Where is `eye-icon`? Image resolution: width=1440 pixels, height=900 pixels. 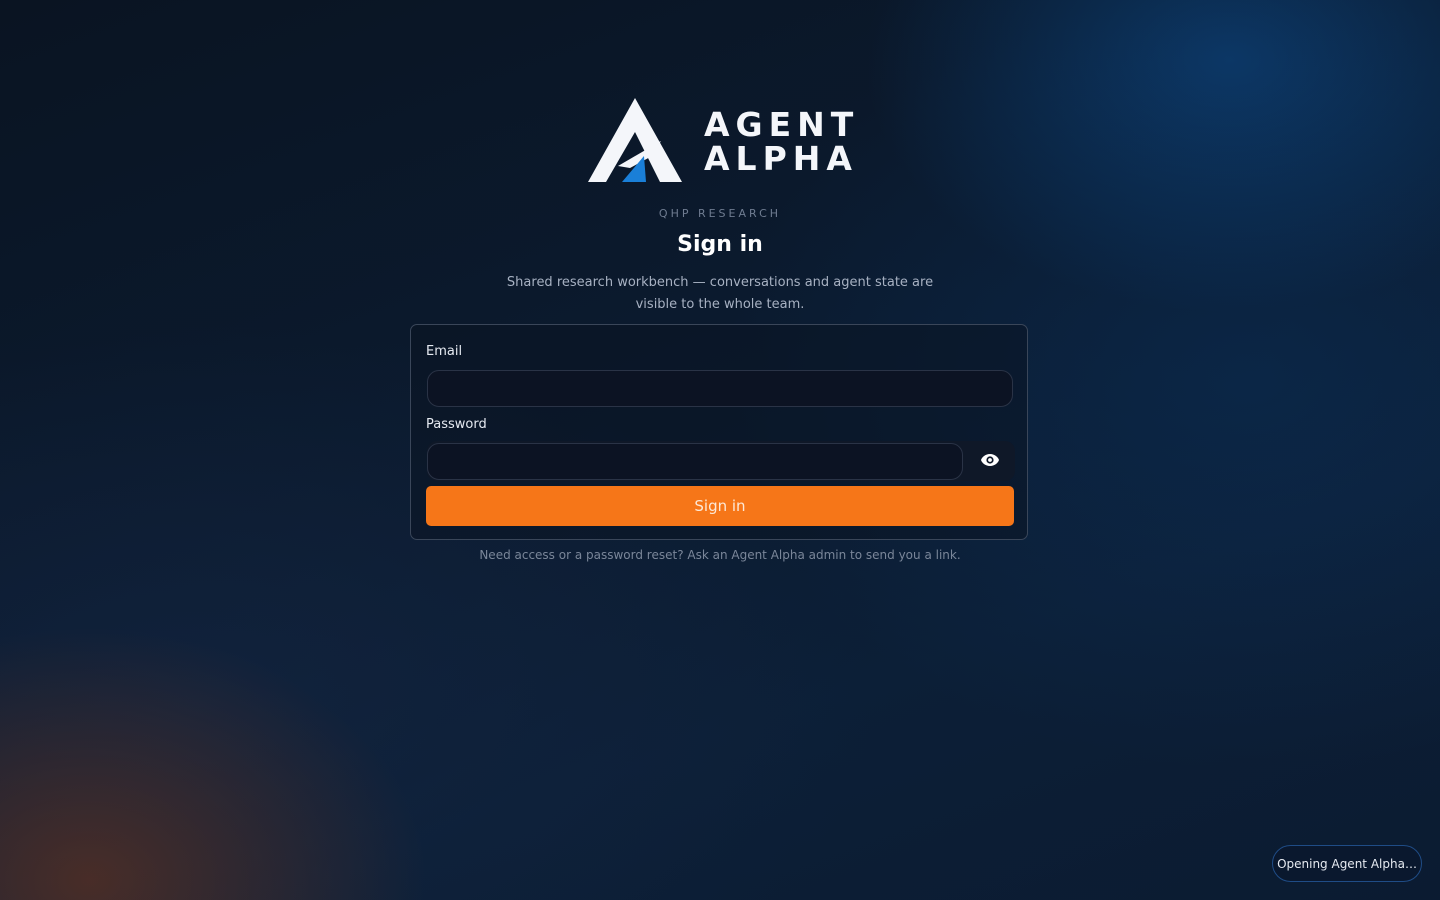 eye-icon is located at coordinates (990, 461).